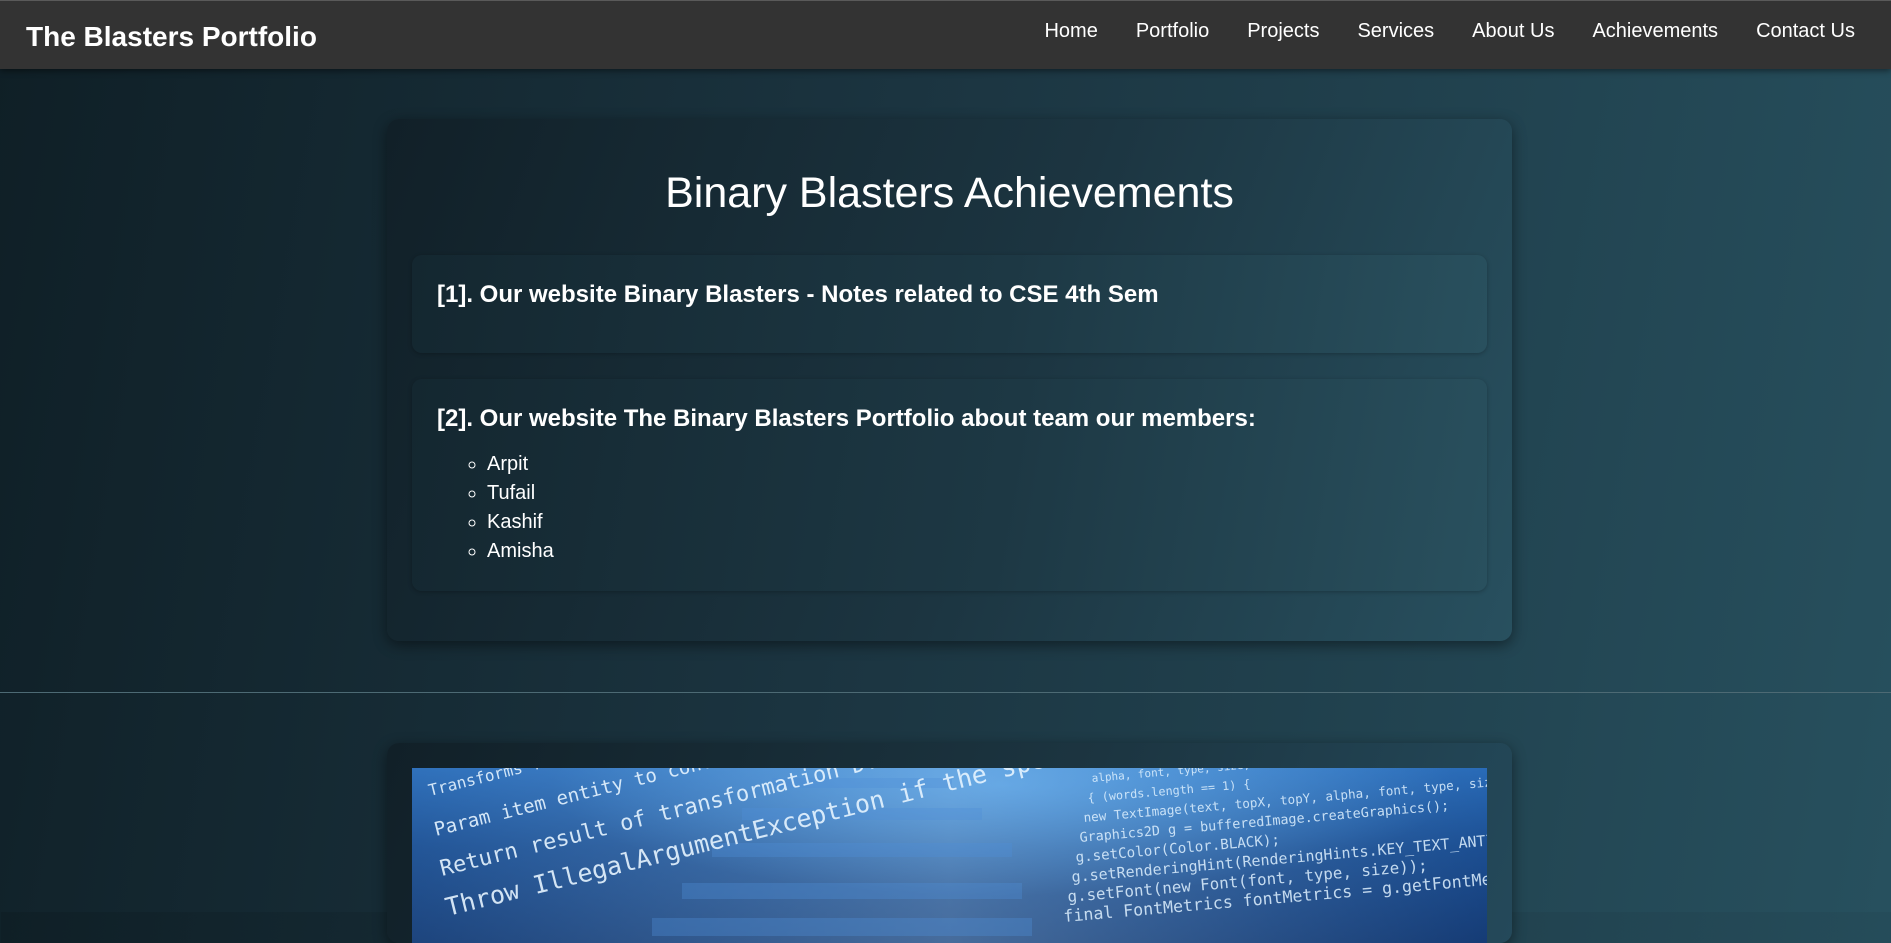 This screenshot has height=943, width=1891. I want to click on nav-item-achievements: Achievements, so click(1655, 31).